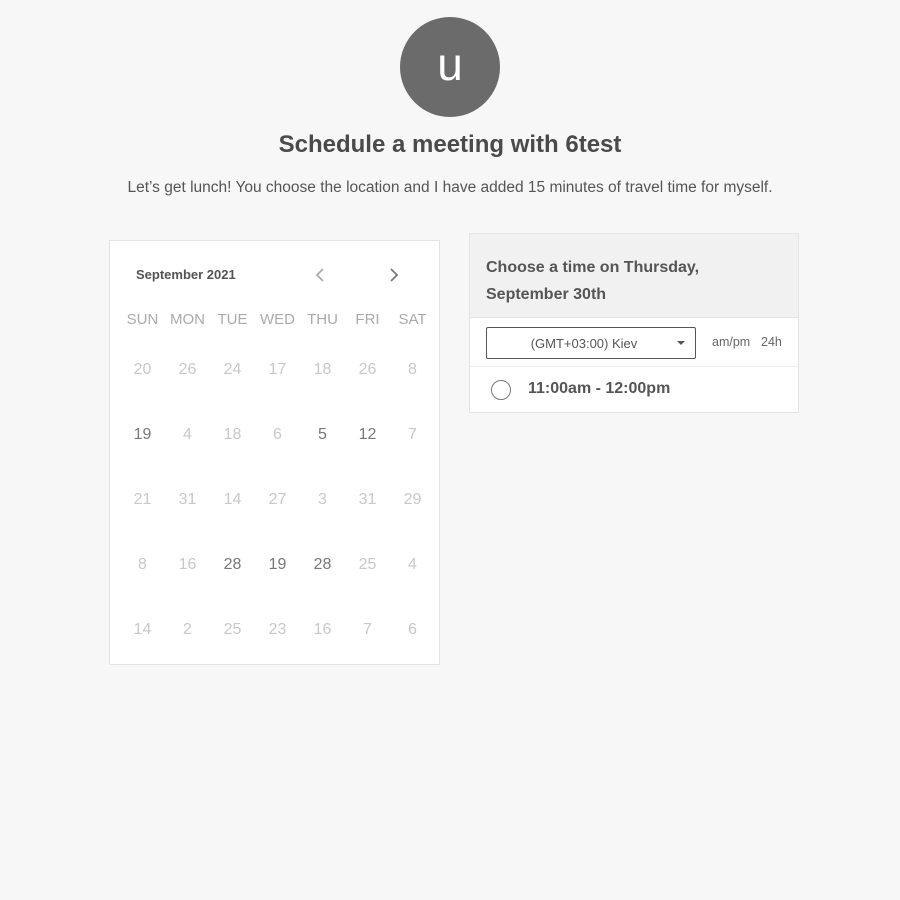 This screenshot has height=900, width=900. Describe the element at coordinates (322, 499) in the screenshot. I see `calendar-day: 3` at that location.